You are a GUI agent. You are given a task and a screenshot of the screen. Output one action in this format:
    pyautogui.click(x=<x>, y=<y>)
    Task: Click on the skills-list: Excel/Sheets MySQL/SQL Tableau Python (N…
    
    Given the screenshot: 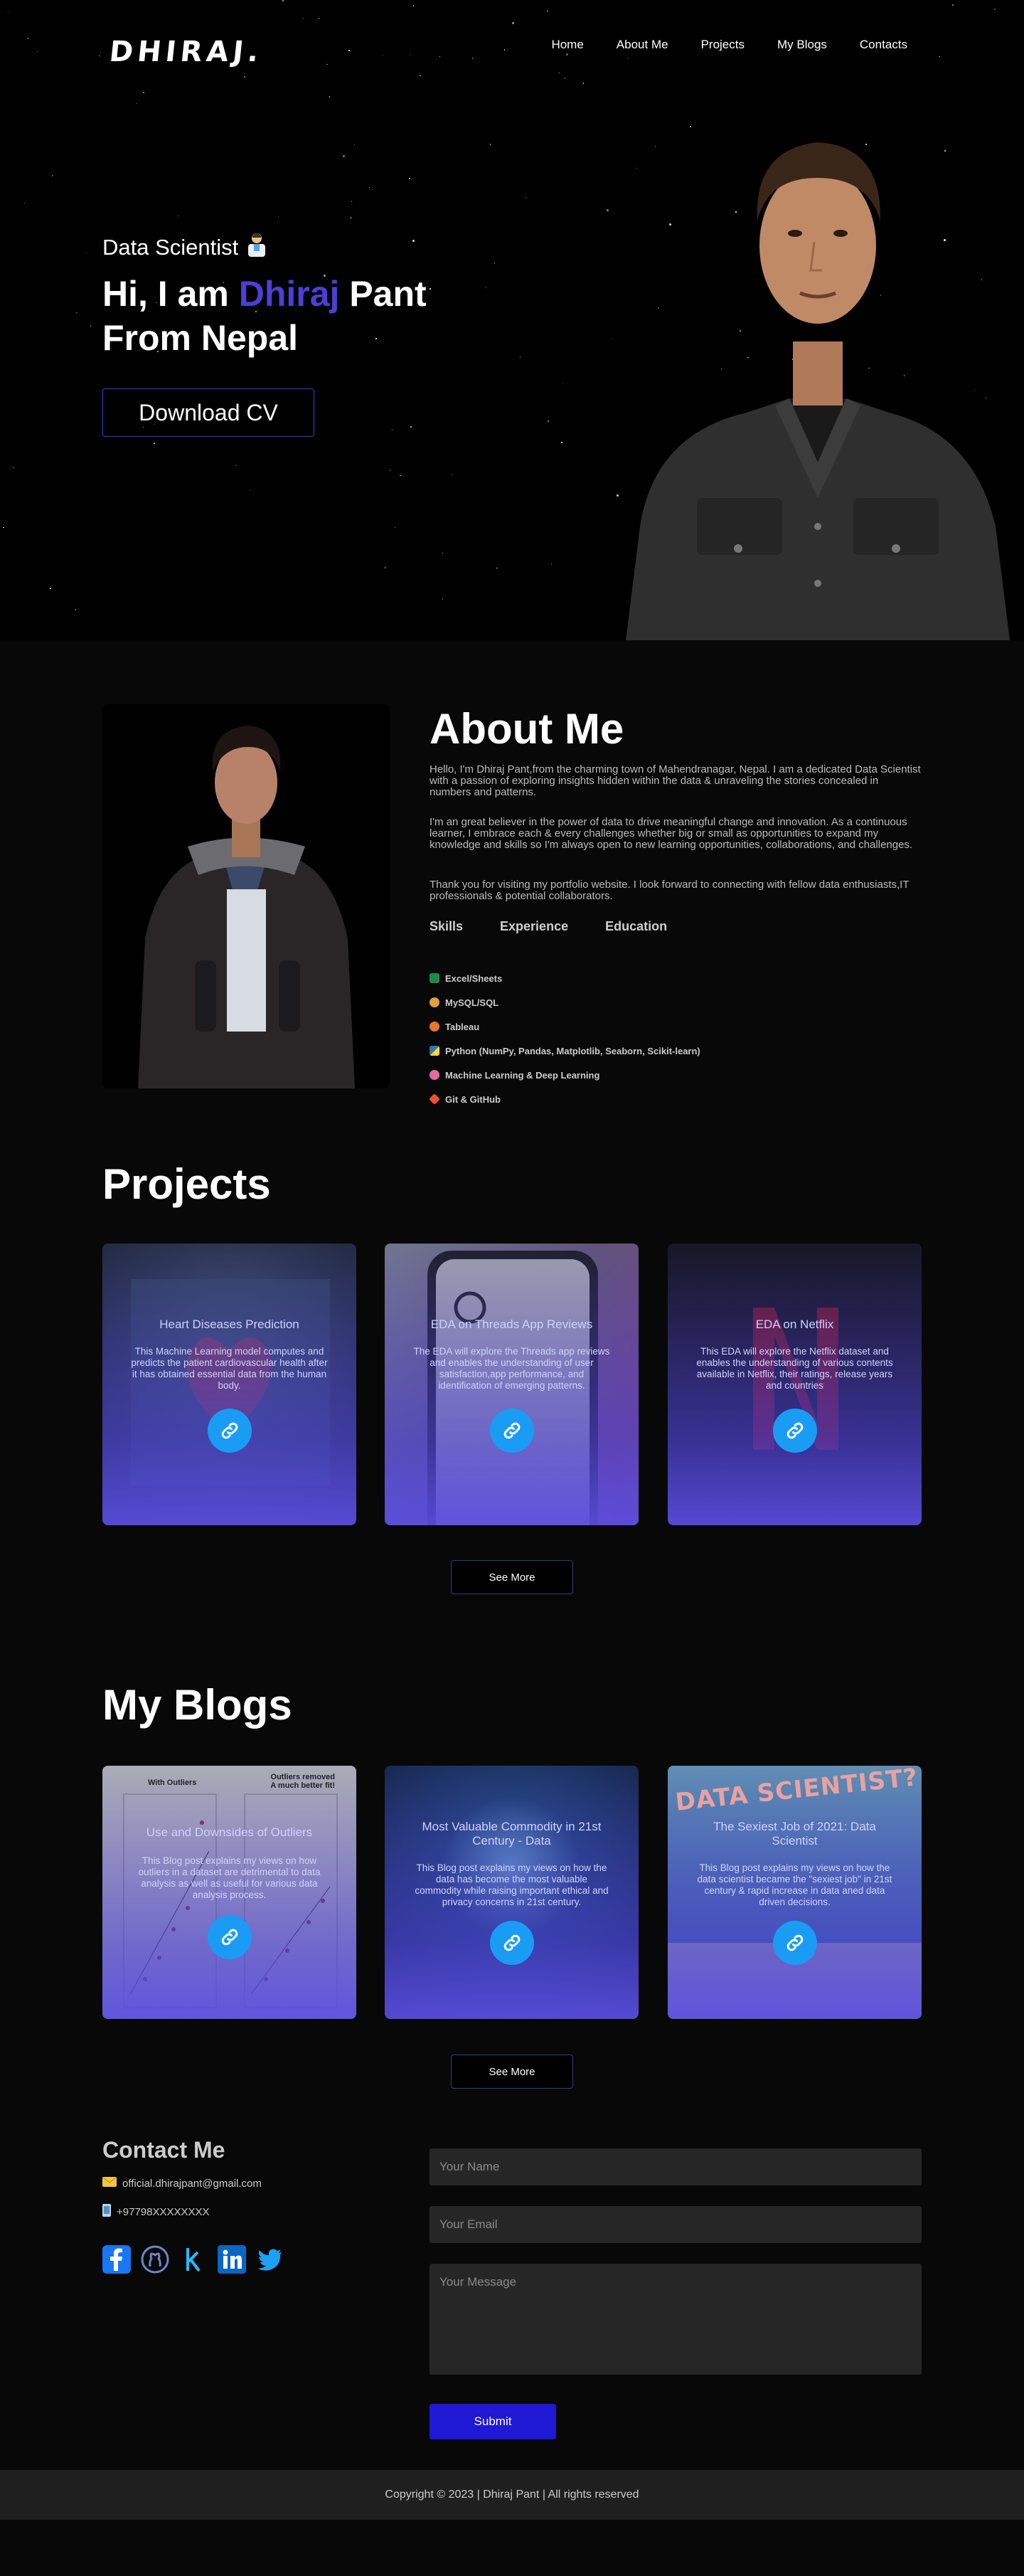 What is the action you would take?
    pyautogui.click(x=564, y=1038)
    